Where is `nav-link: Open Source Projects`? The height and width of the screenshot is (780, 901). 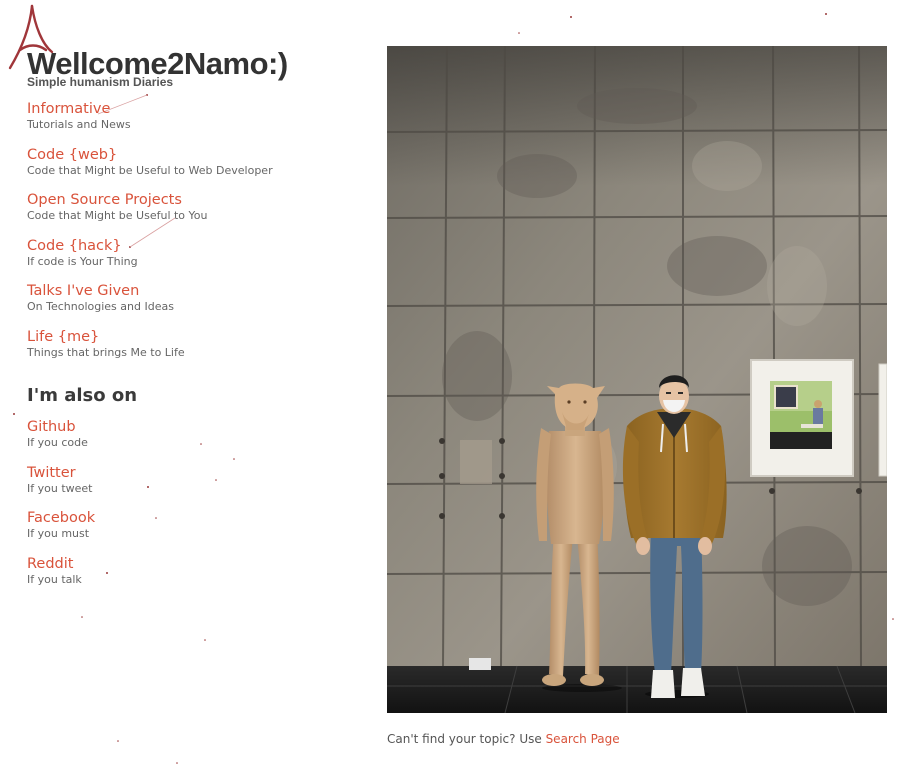 nav-link: Open Source Projects is located at coordinates (192, 200).